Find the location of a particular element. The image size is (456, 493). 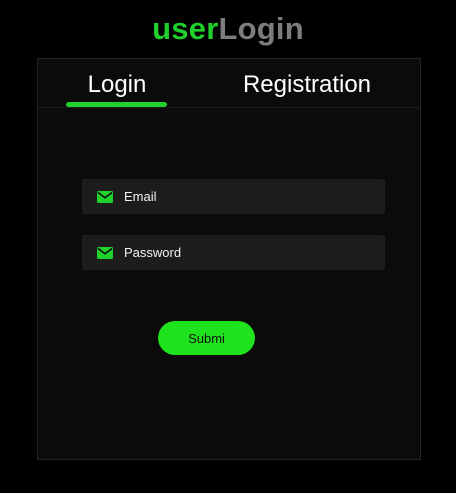

password-input is located at coordinates (249, 252).